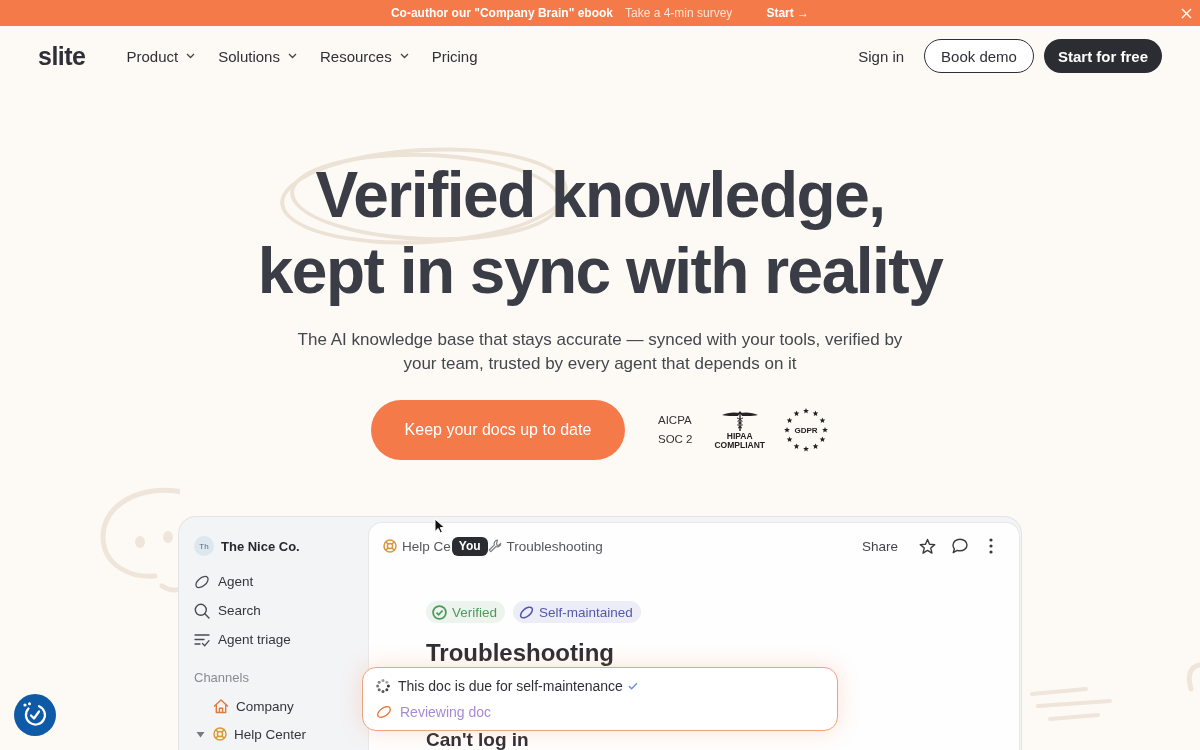 The height and width of the screenshot is (750, 1200). What do you see at coordinates (257, 56) in the screenshot?
I see `nav-menu-item: Solutions` at bounding box center [257, 56].